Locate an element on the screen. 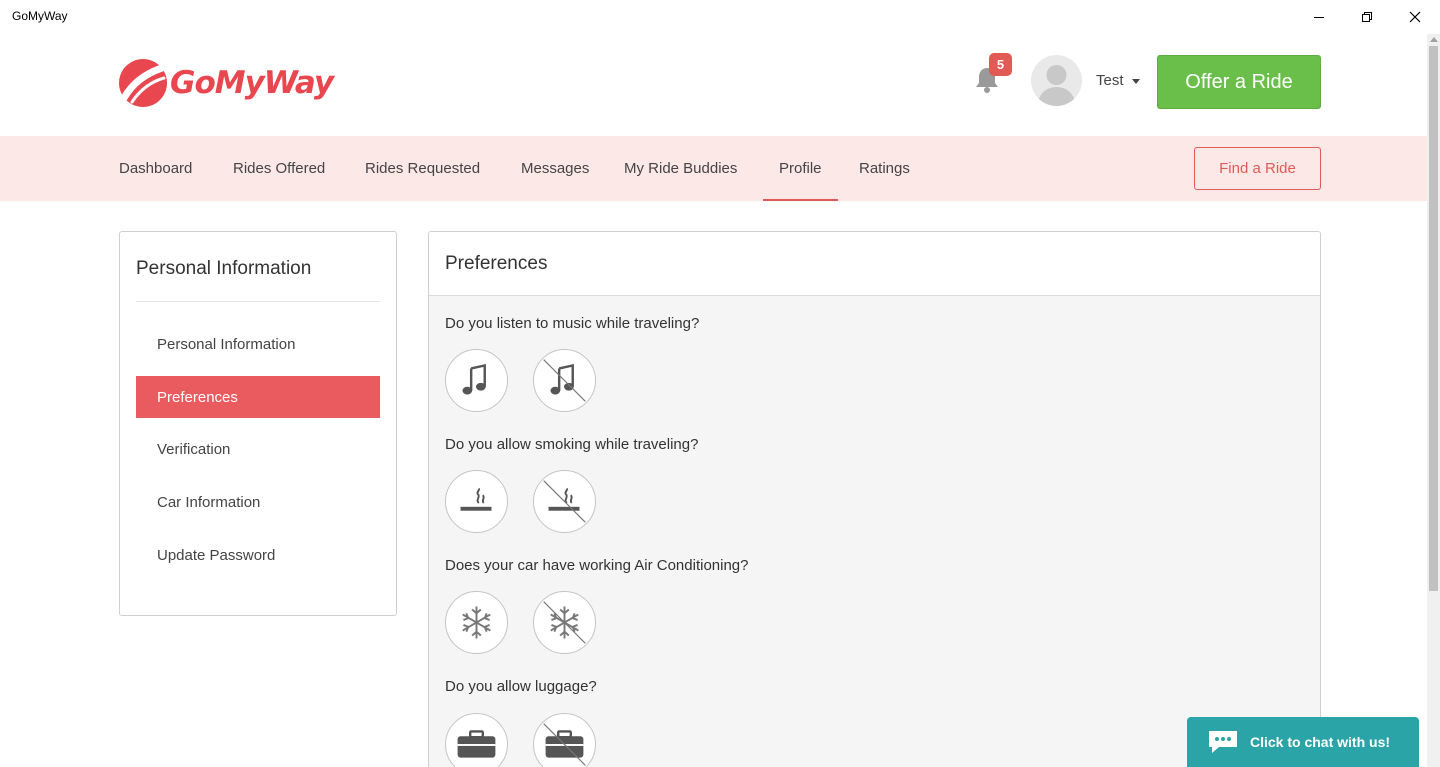 The height and width of the screenshot is (767, 1440). music-yes-button is located at coordinates (476, 380).